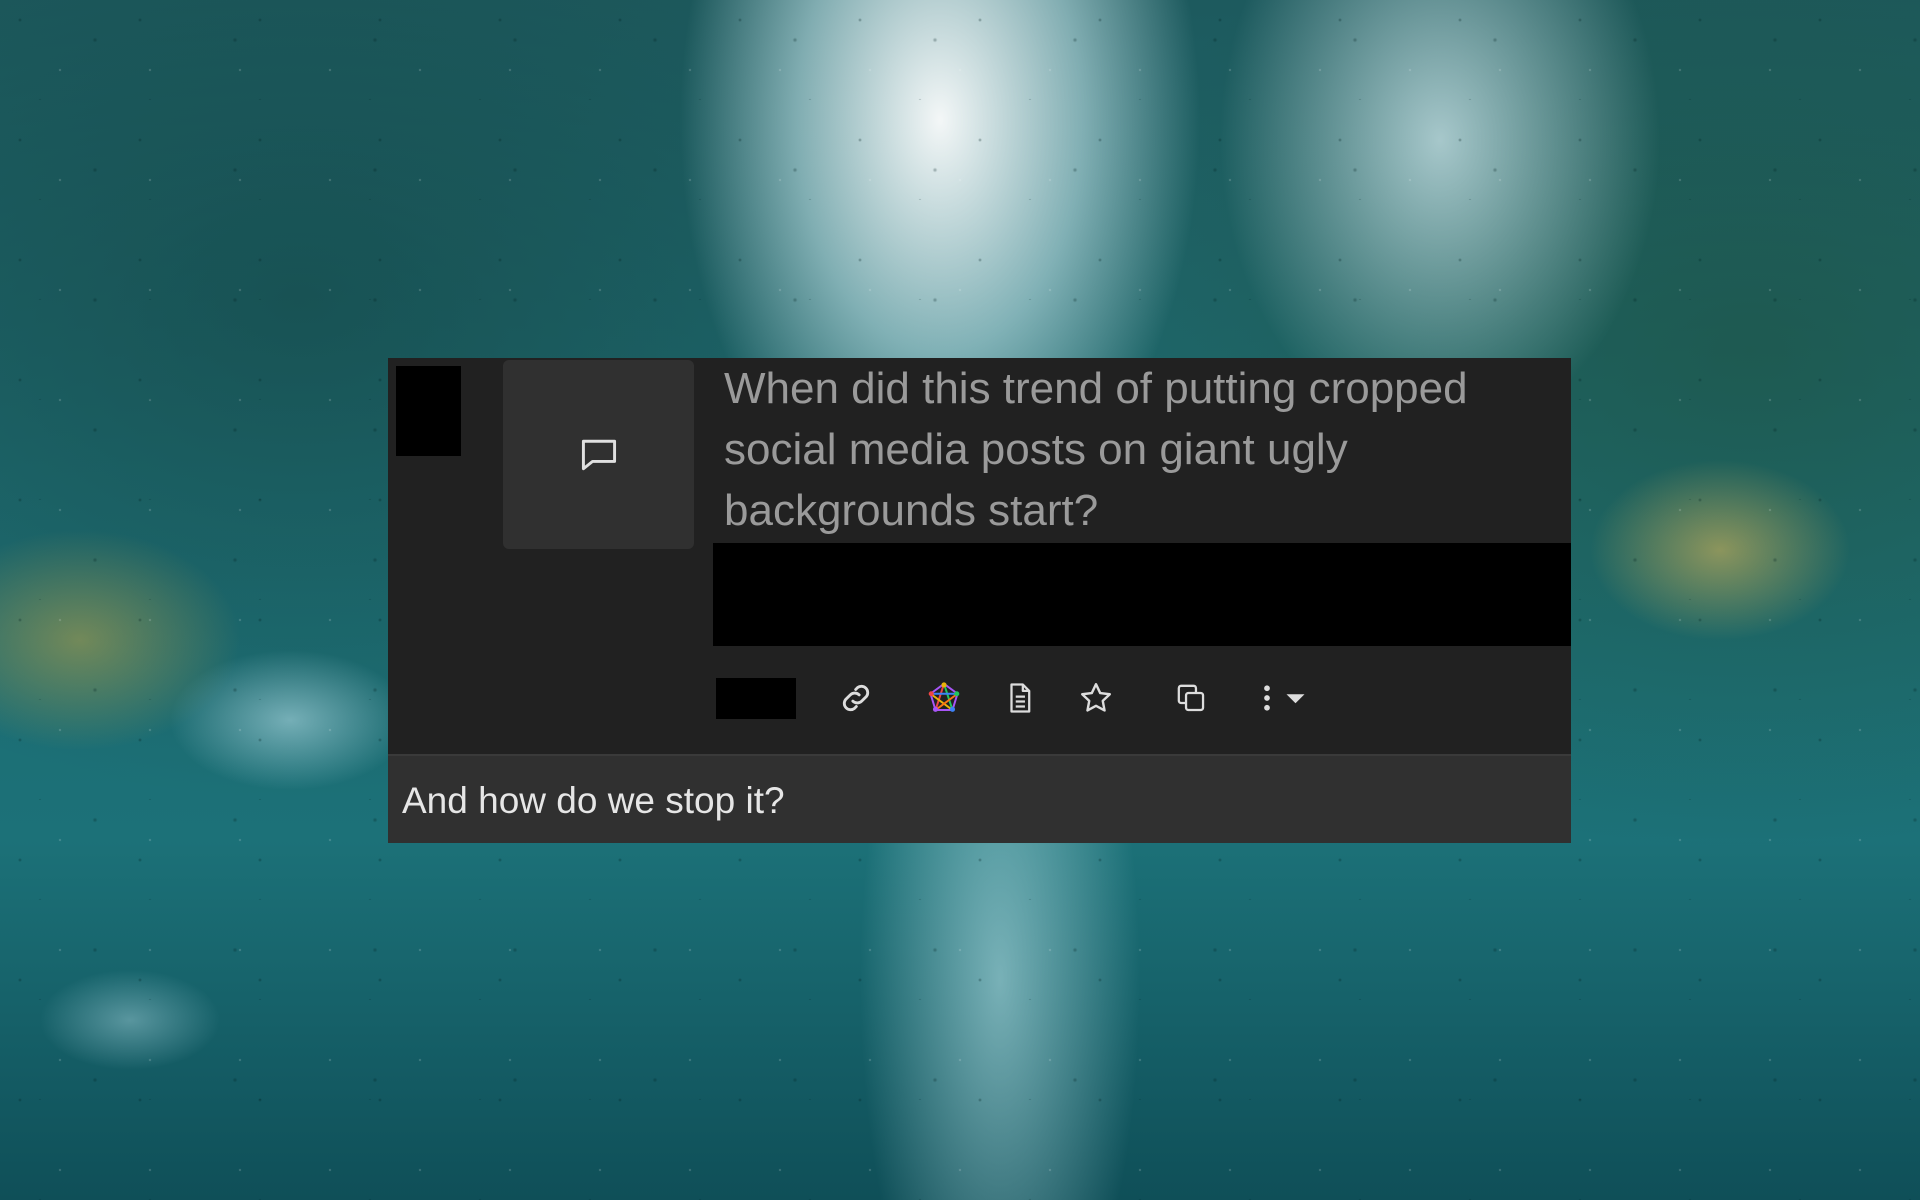 The height and width of the screenshot is (1200, 1920). I want to click on save-button, so click(1096, 698).